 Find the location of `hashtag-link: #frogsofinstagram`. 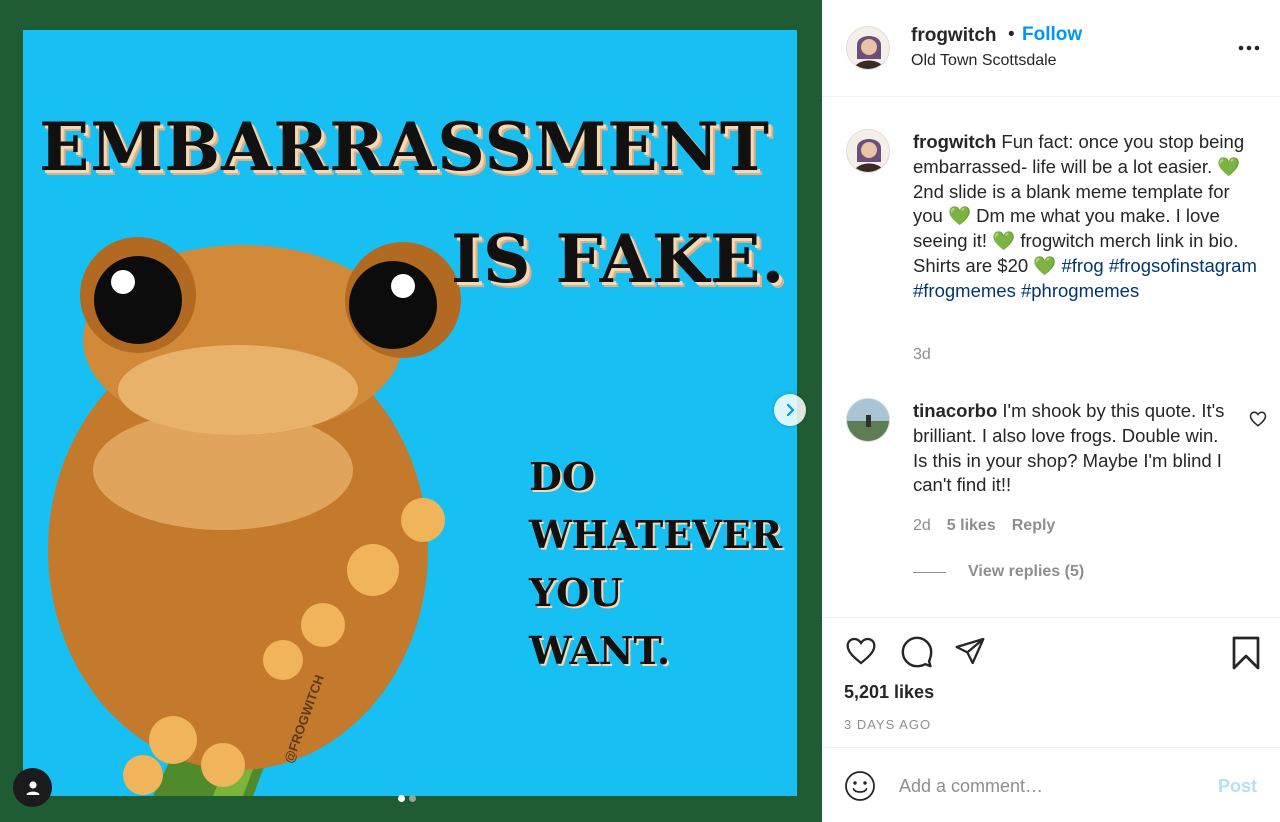

hashtag-link: #frogsofinstagram is located at coordinates (1183, 265).